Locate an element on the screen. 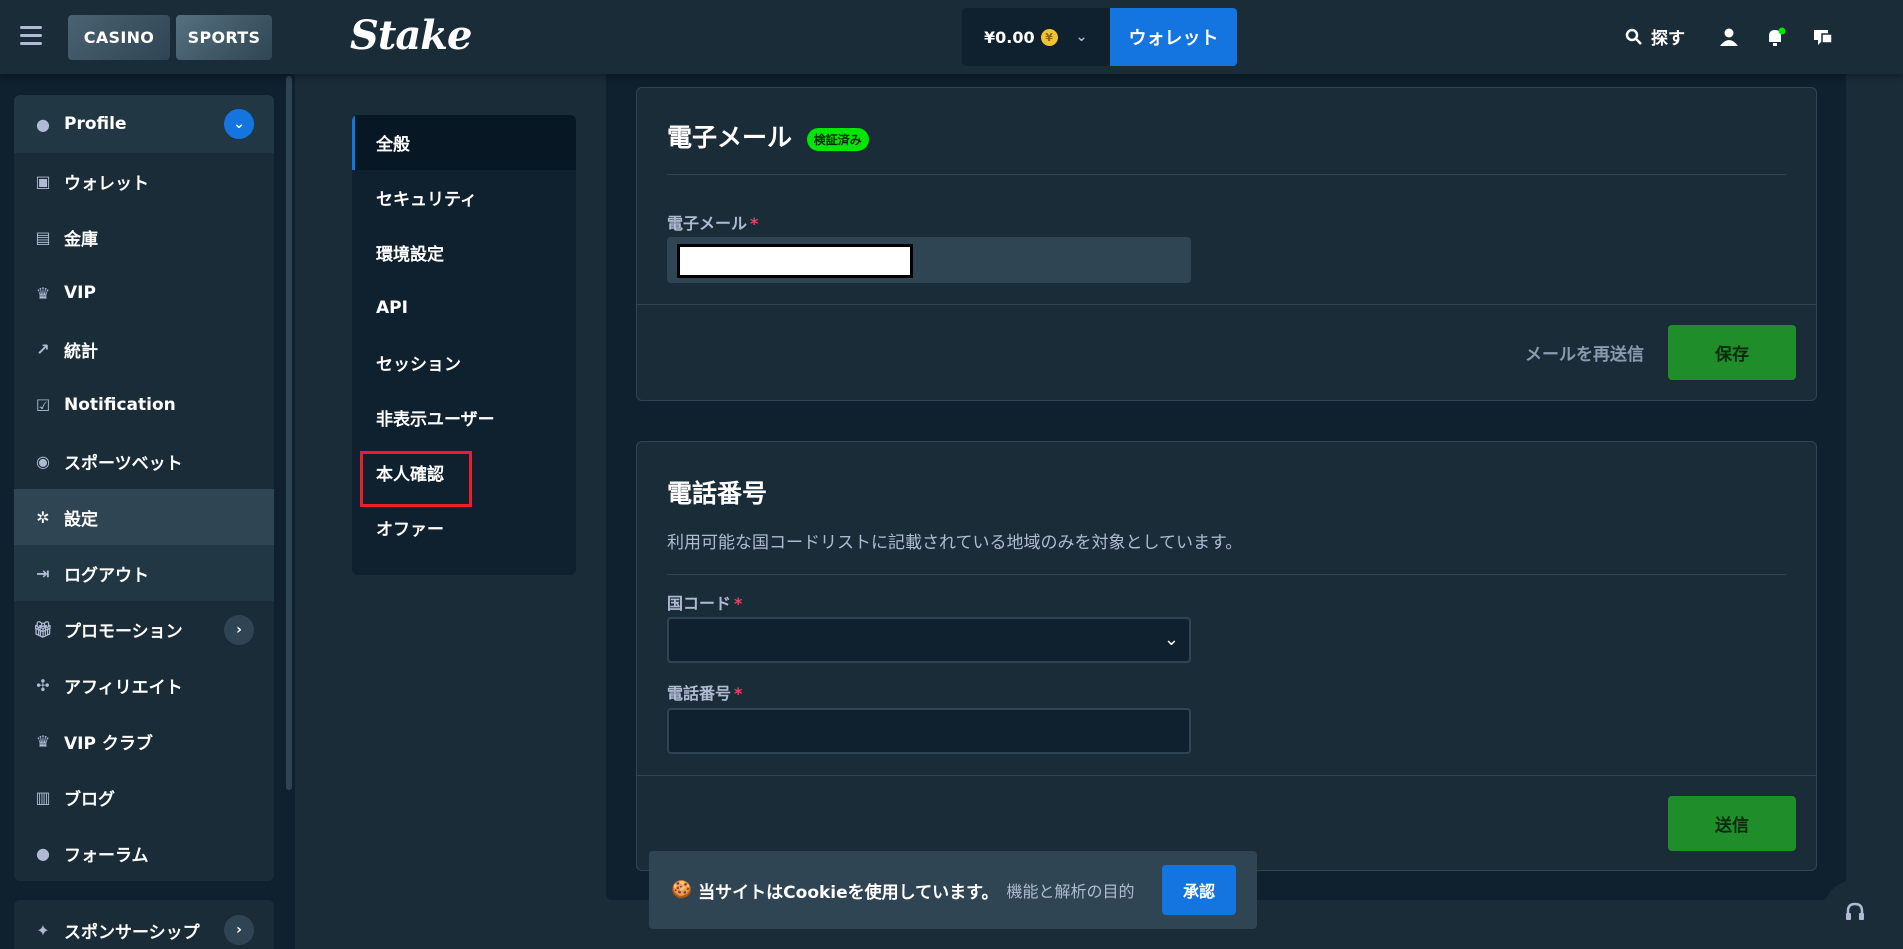  wallet-button: ウォレット is located at coordinates (1173, 37).